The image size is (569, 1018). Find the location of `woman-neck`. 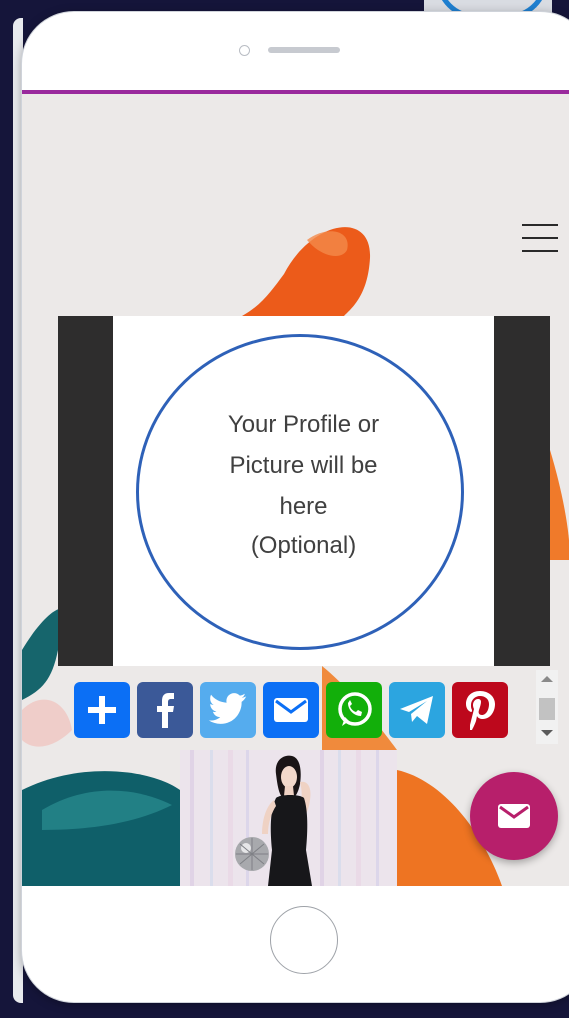

woman-neck is located at coordinates (289, 791).